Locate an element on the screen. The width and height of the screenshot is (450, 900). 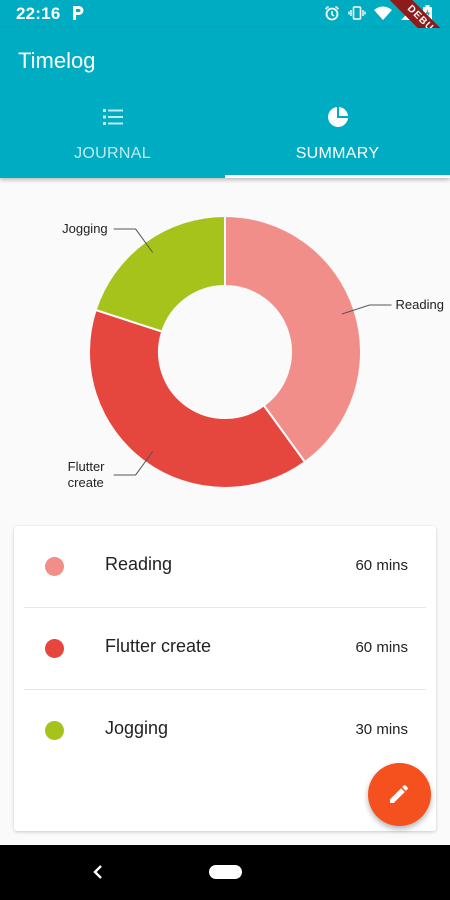
system-nav-bar is located at coordinates (225, 872).